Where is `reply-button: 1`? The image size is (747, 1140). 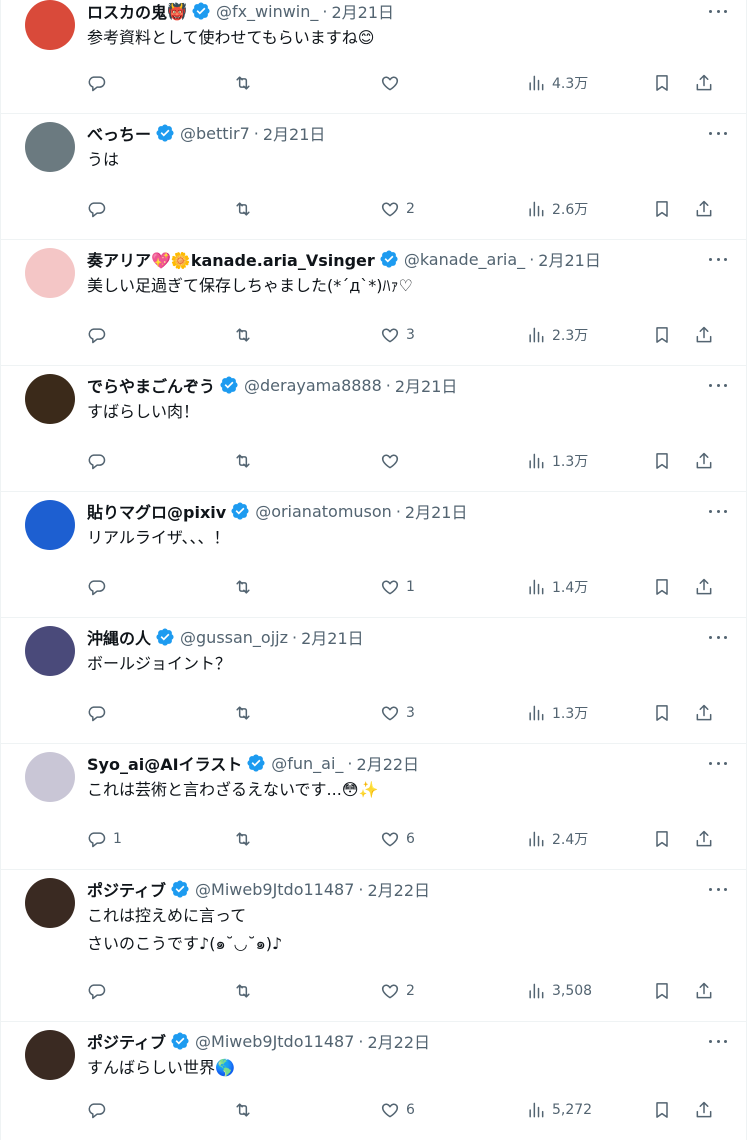 reply-button: 1 is located at coordinates (104, 839).